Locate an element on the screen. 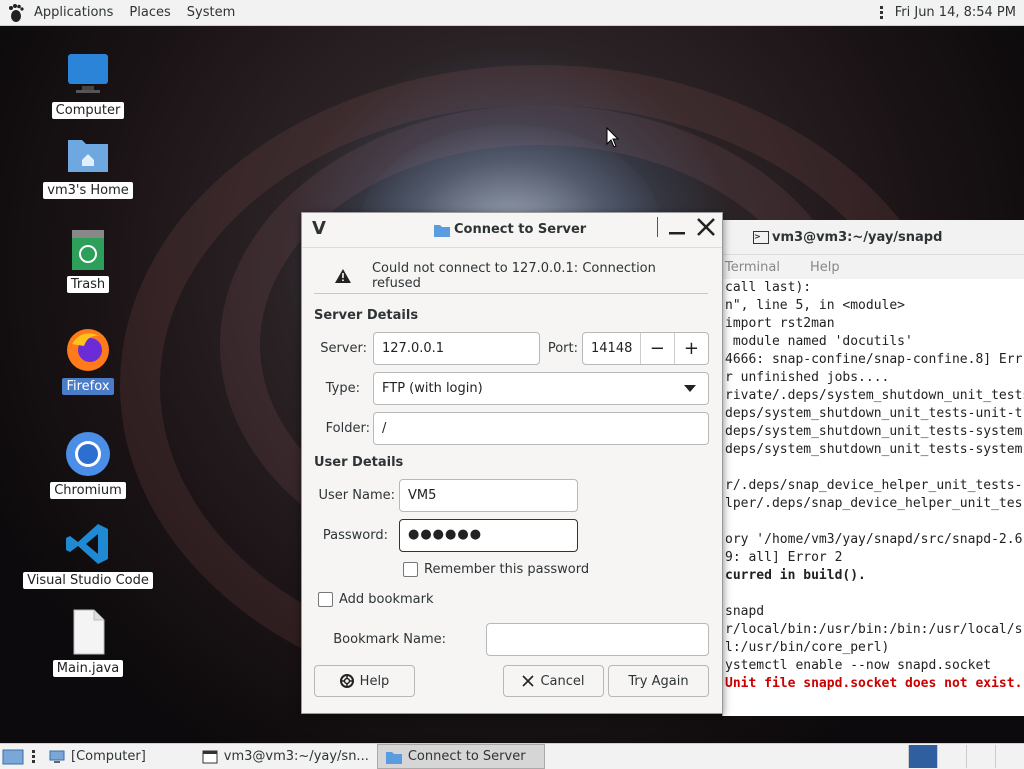  terminal-line: deps/system_shutdown_unit_tests-unit-t is located at coordinates (874, 413).